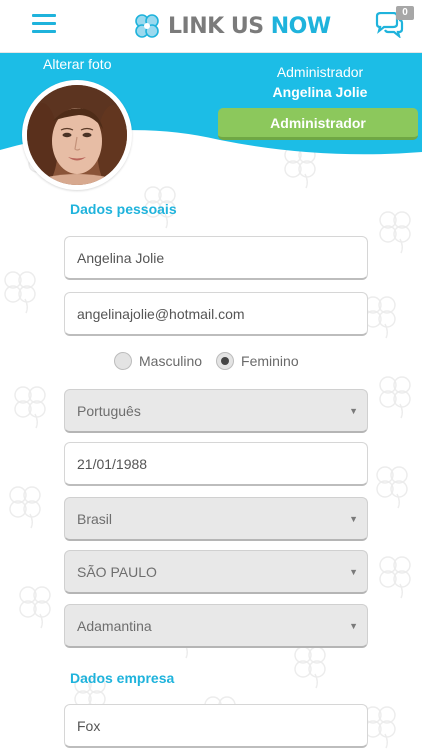  I want to click on radio-selected-dot, so click(225, 361).